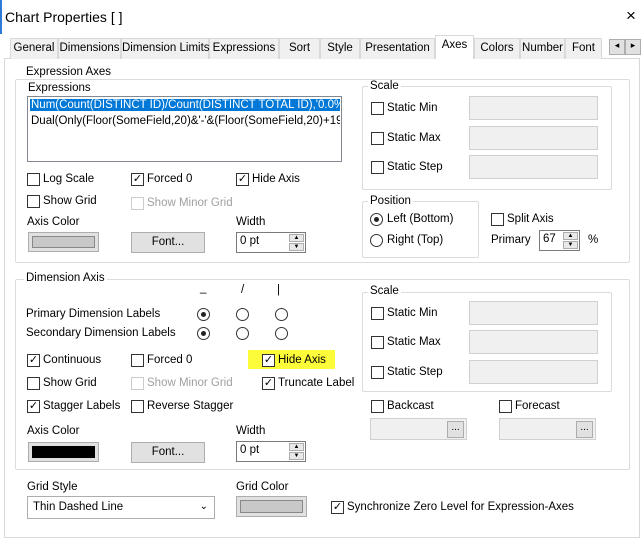 The width and height of the screenshot is (644, 538). What do you see at coordinates (533, 138) in the screenshot?
I see `expr-static-max-input` at bounding box center [533, 138].